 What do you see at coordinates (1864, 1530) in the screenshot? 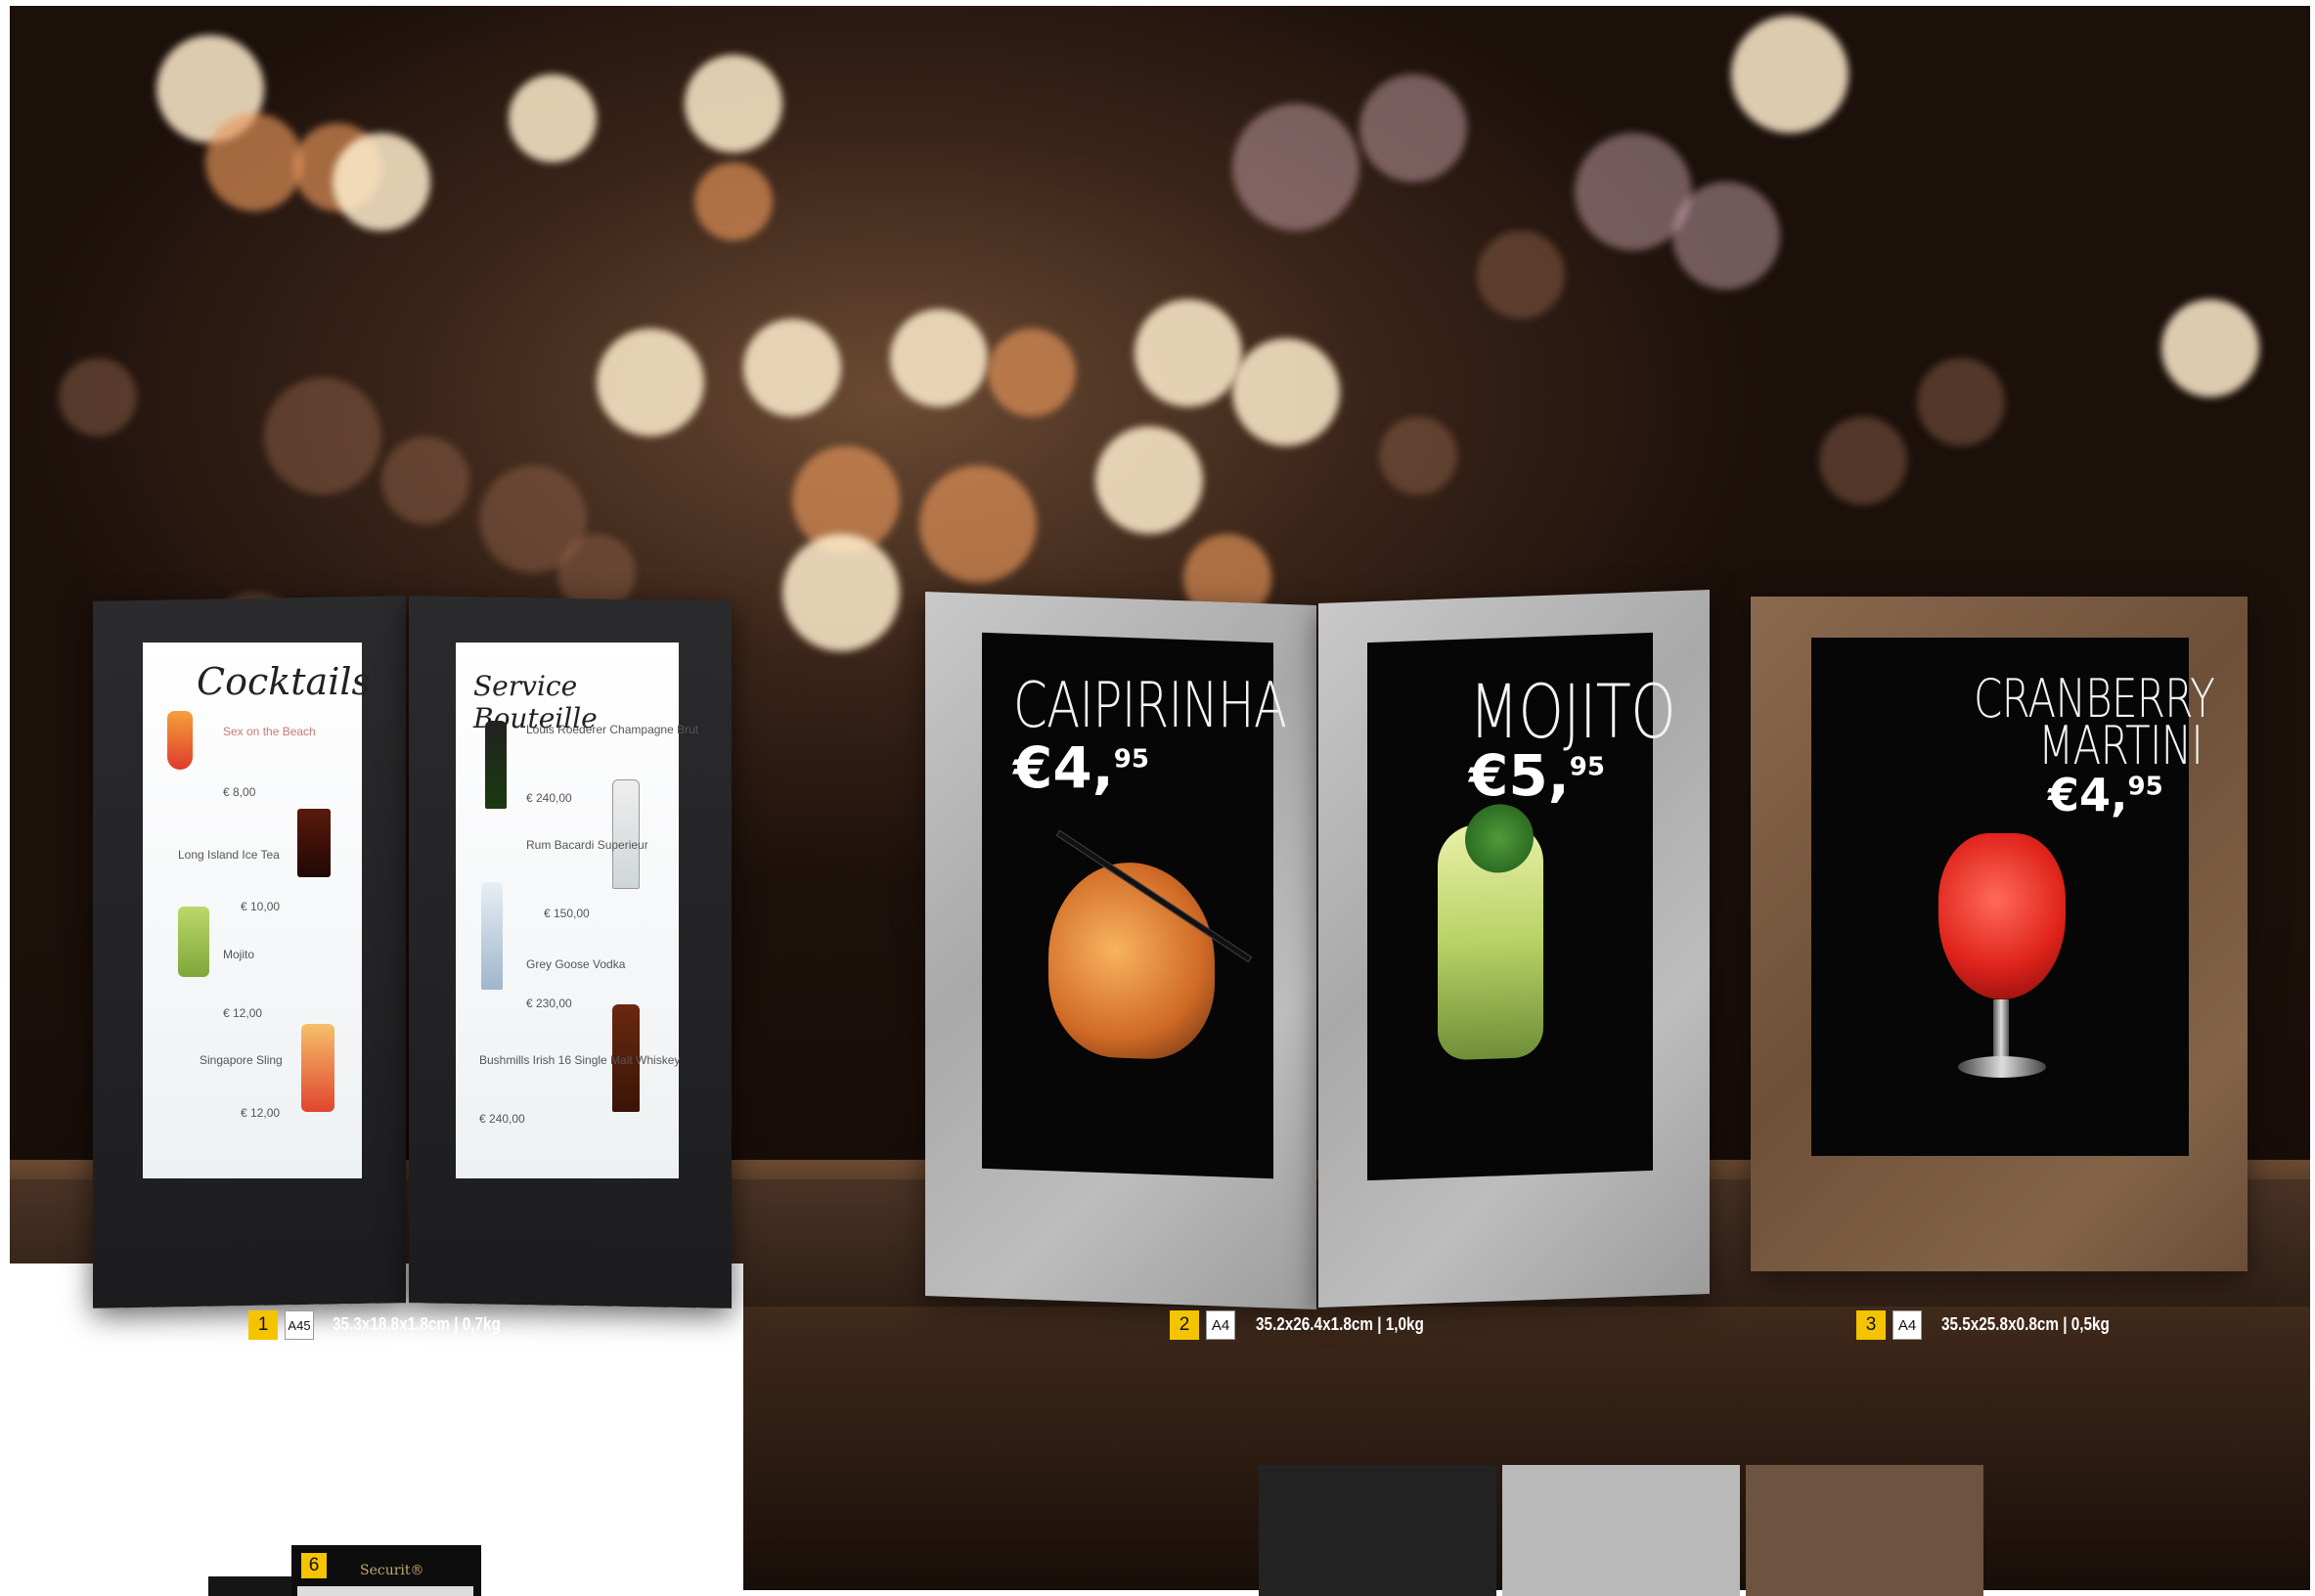
I see `swatch-bronze` at bounding box center [1864, 1530].